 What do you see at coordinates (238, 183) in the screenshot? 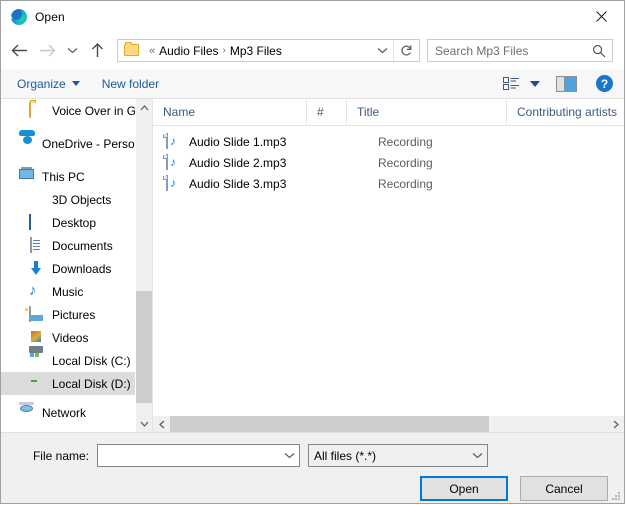
I see `file-name: Audio Slide 3.mp3` at bounding box center [238, 183].